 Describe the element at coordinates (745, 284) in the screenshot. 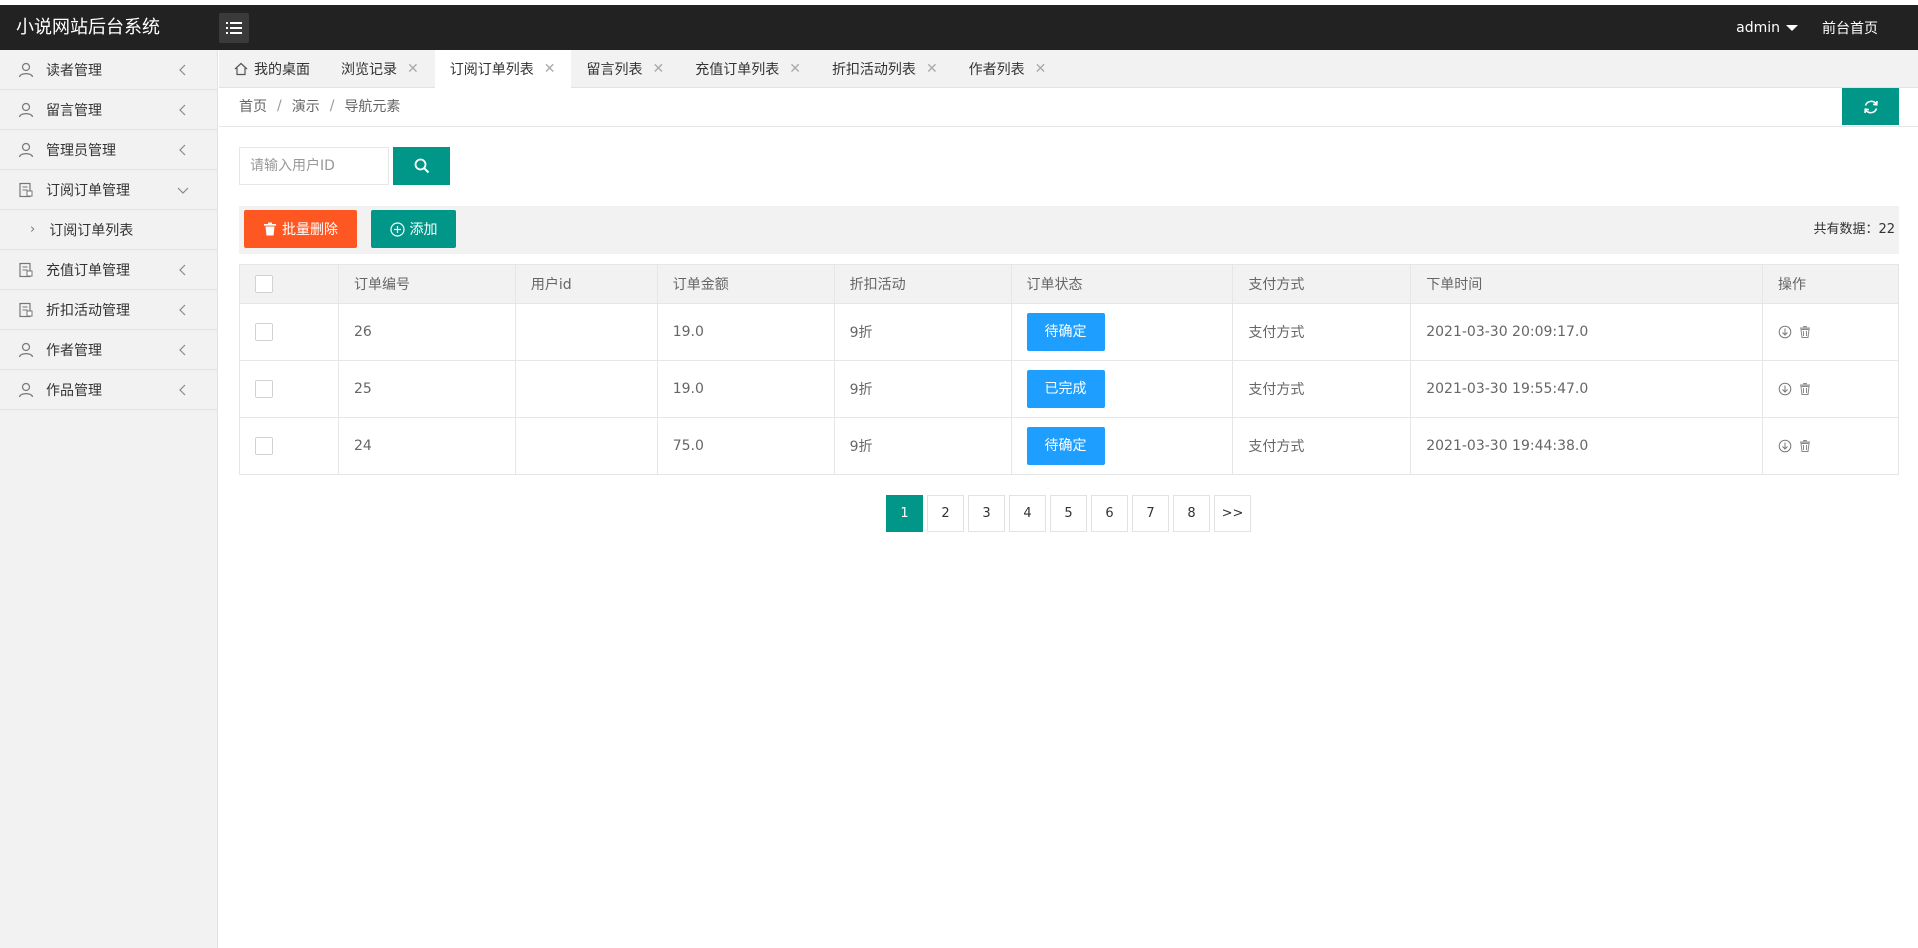

I see `column-header: 订单金额` at that location.